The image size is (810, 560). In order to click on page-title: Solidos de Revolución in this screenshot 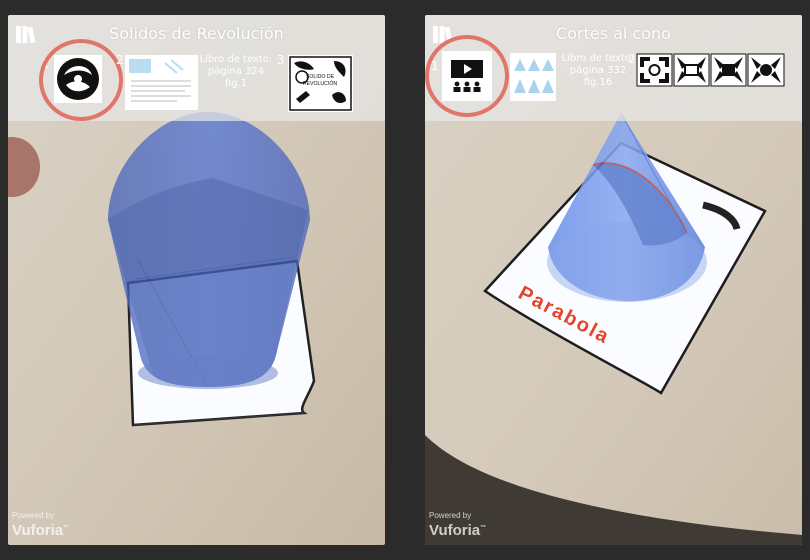, I will do `click(196, 33)`.